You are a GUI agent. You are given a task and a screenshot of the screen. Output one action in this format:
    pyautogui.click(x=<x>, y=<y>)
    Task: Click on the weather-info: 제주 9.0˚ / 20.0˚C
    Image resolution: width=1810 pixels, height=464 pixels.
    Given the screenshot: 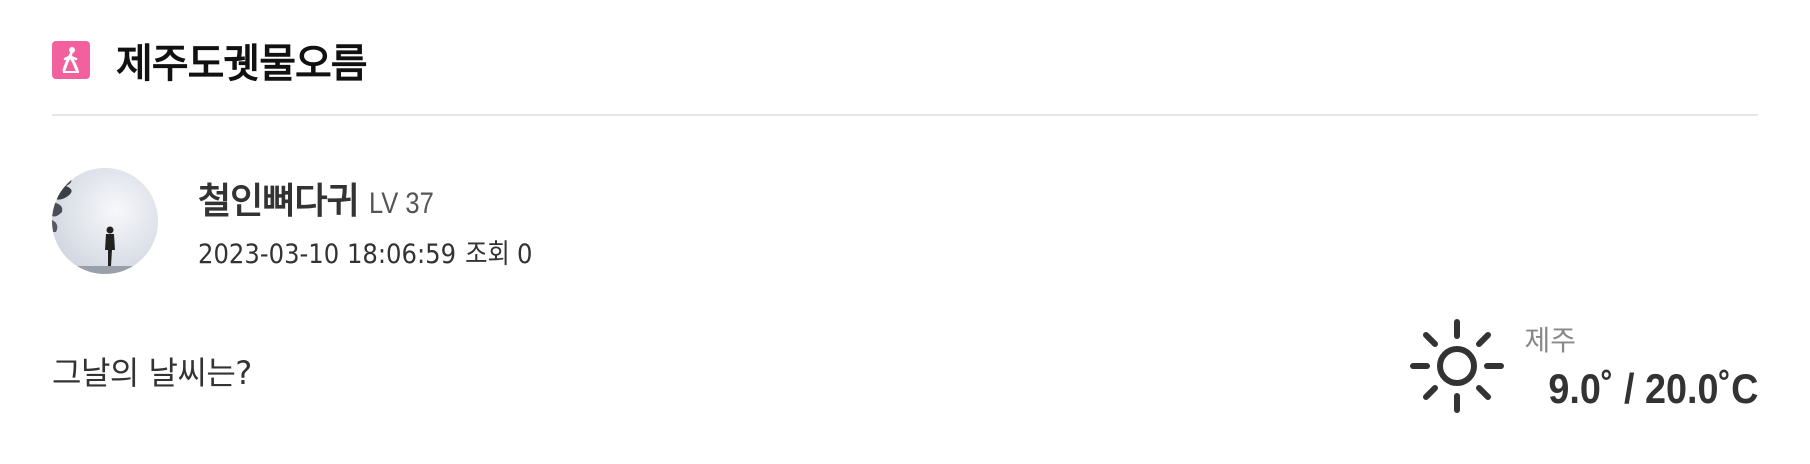 What is the action you would take?
    pyautogui.click(x=1641, y=366)
    